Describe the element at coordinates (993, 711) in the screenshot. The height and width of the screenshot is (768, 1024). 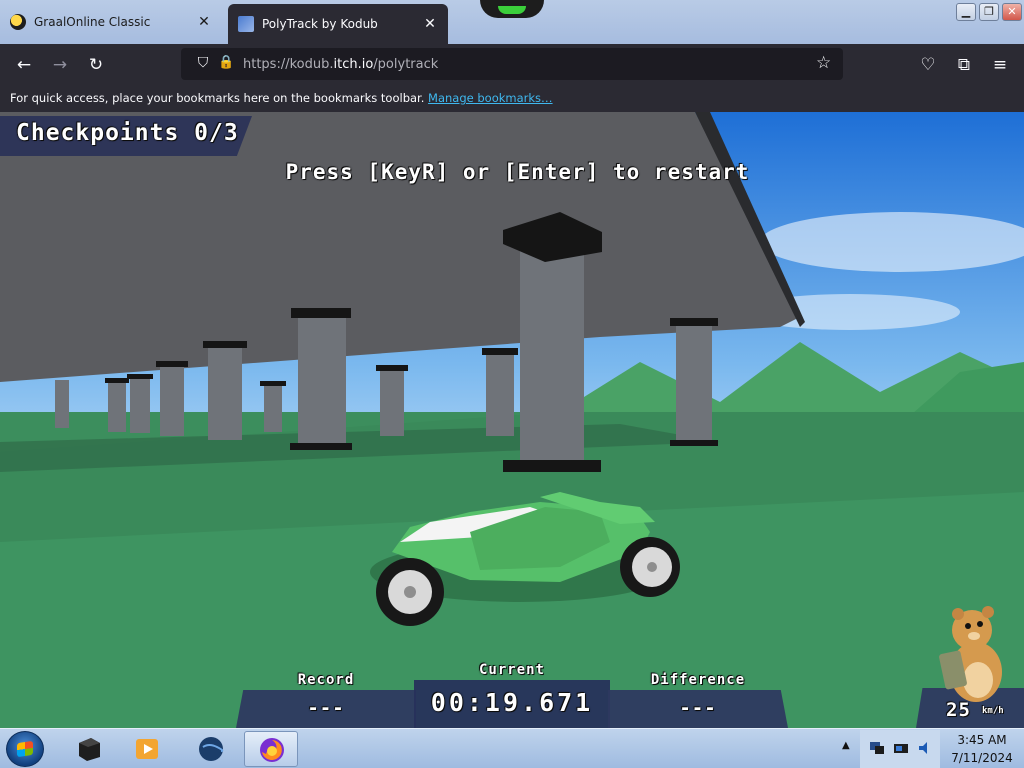
I see `speed-unit: km/h` at that location.